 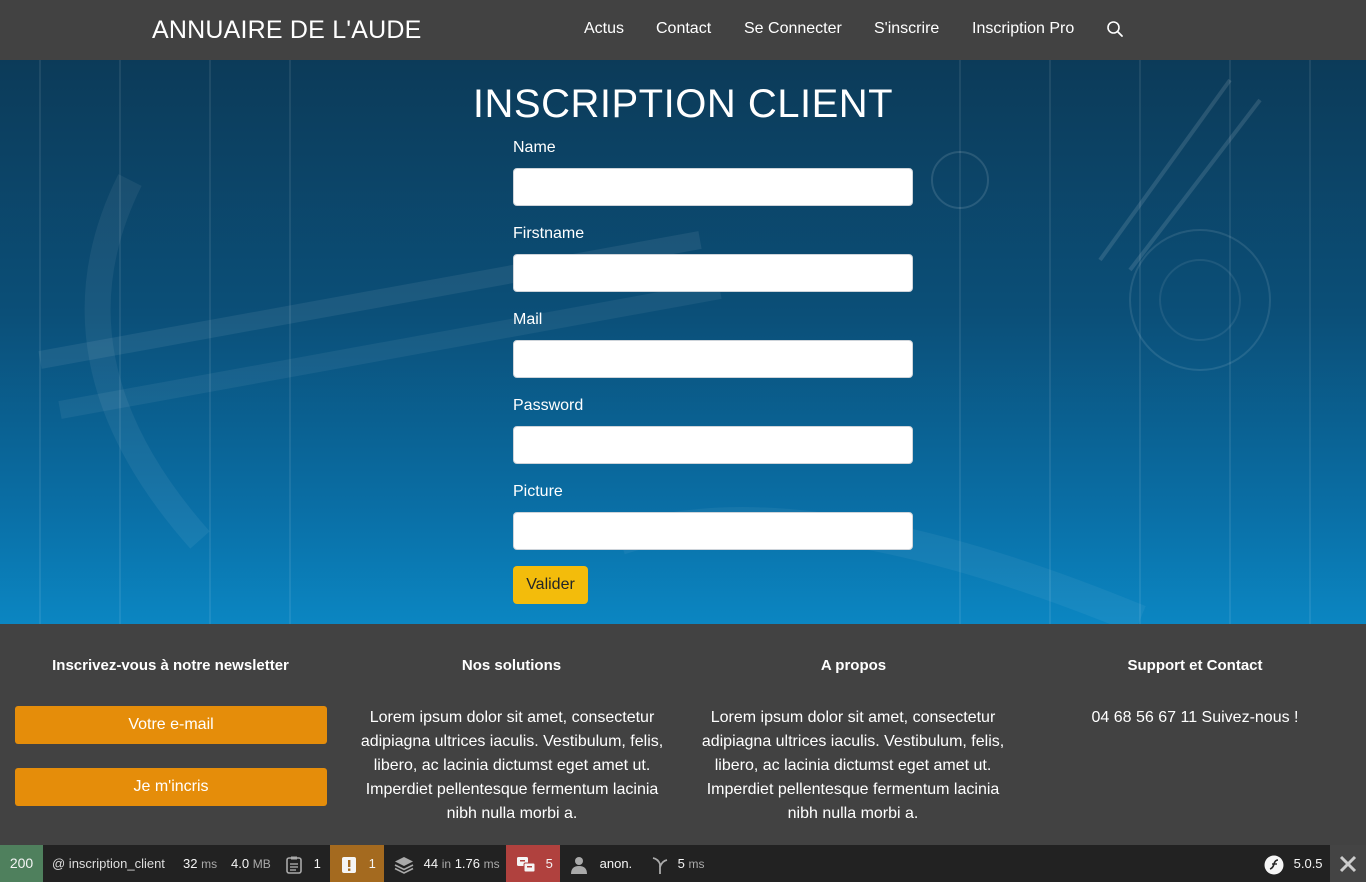 I want to click on password-label: Password, so click(x=548, y=405).